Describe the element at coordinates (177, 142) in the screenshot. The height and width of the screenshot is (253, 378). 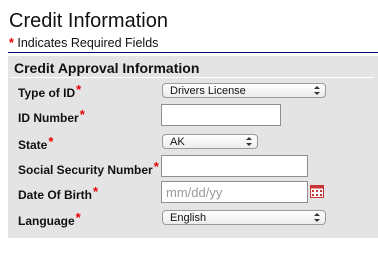
I see `state-value: AK` at that location.